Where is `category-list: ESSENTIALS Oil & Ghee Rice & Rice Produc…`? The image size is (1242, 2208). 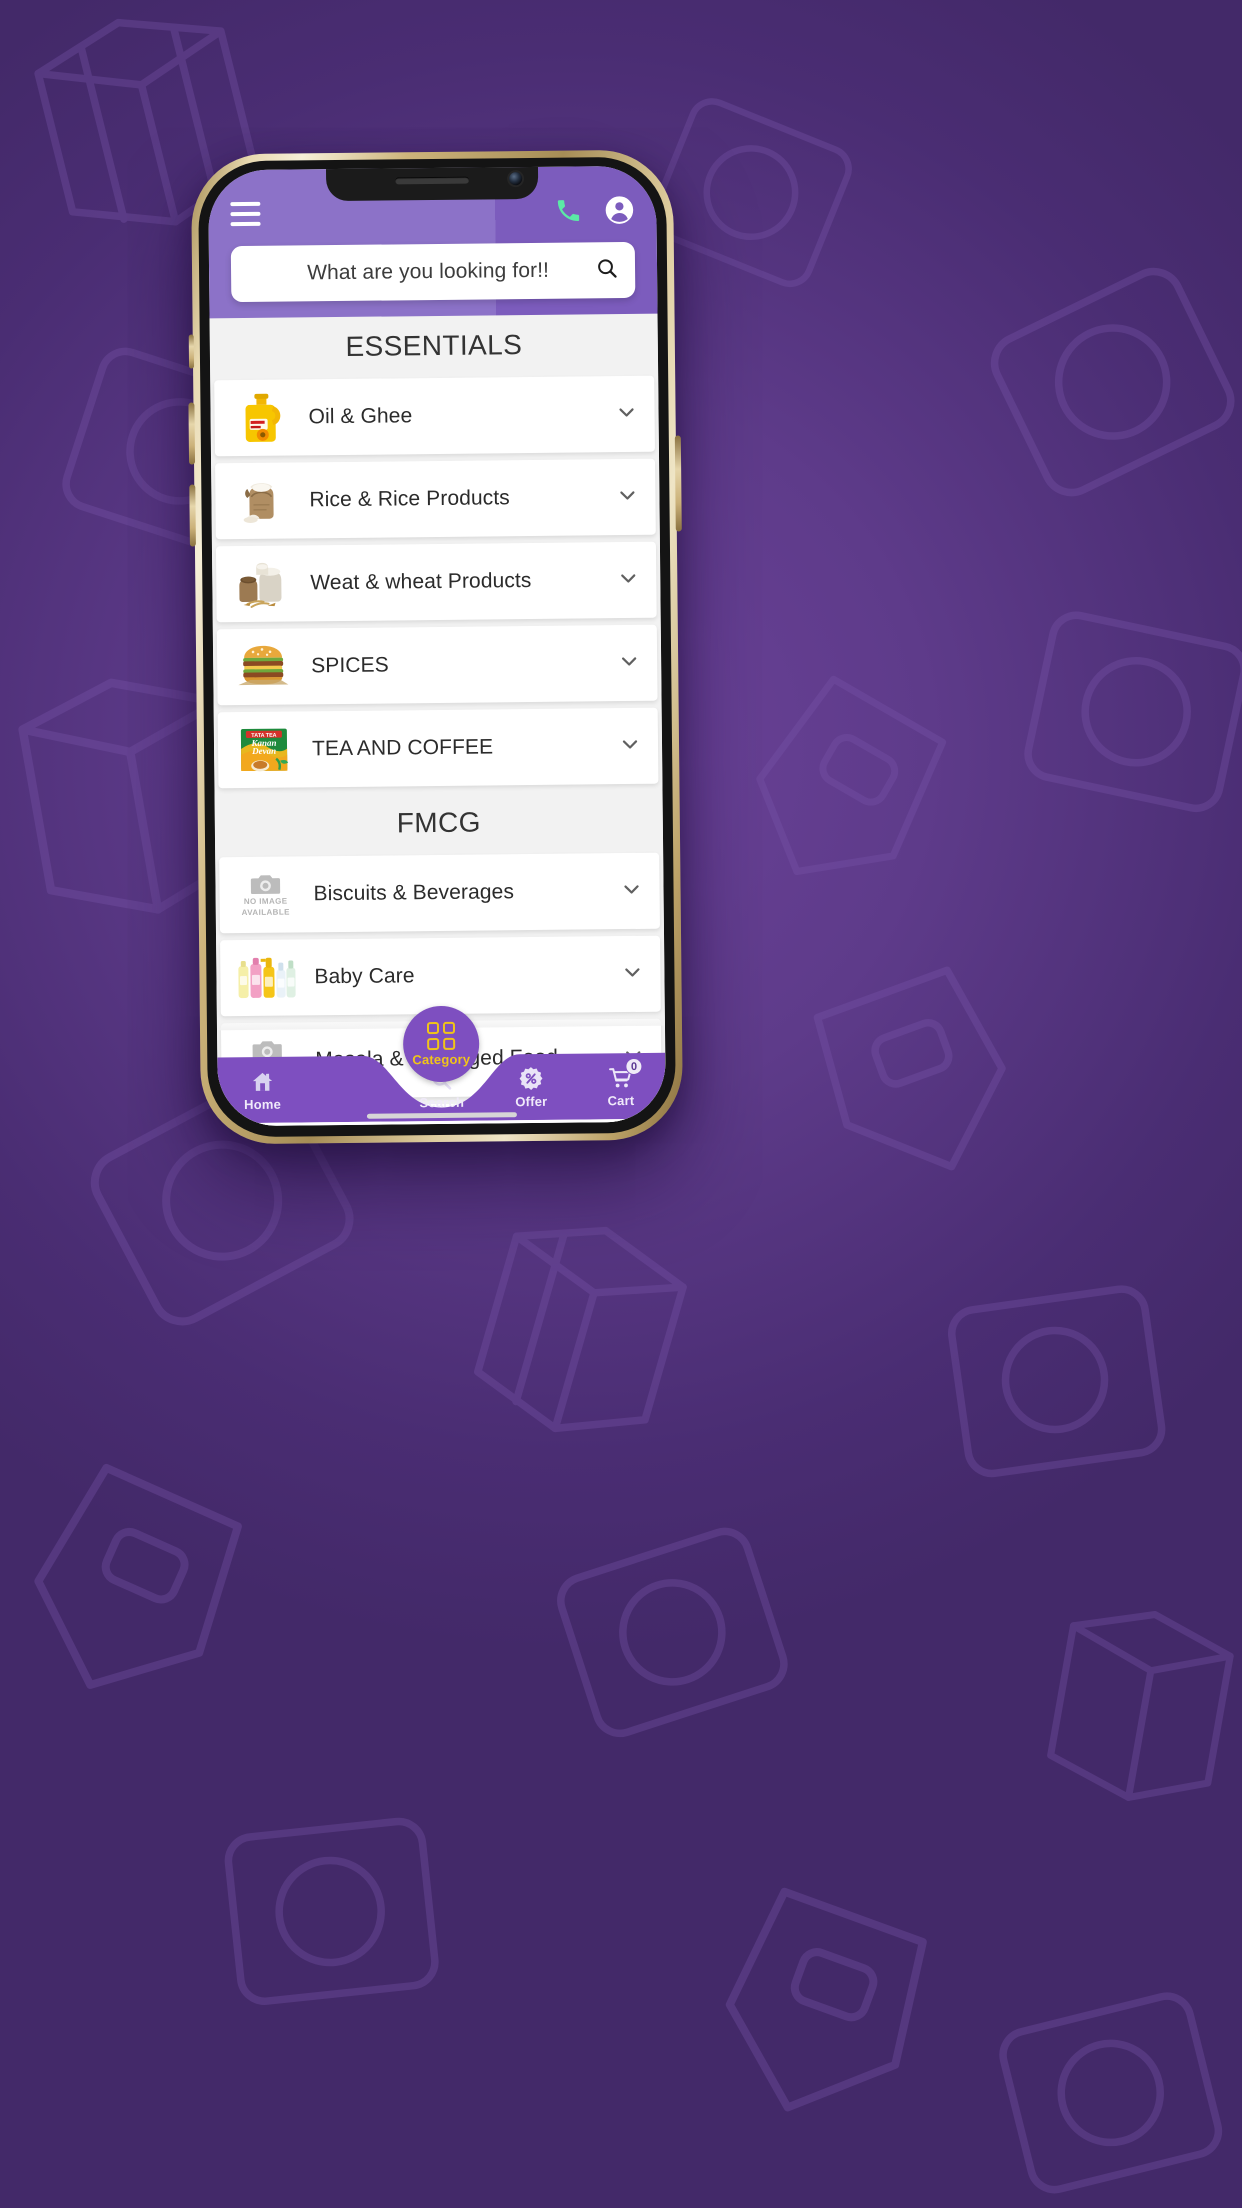
category-list: ESSENTIALS Oil & Ghee Rice & Rice Produc… is located at coordinates (437, 720).